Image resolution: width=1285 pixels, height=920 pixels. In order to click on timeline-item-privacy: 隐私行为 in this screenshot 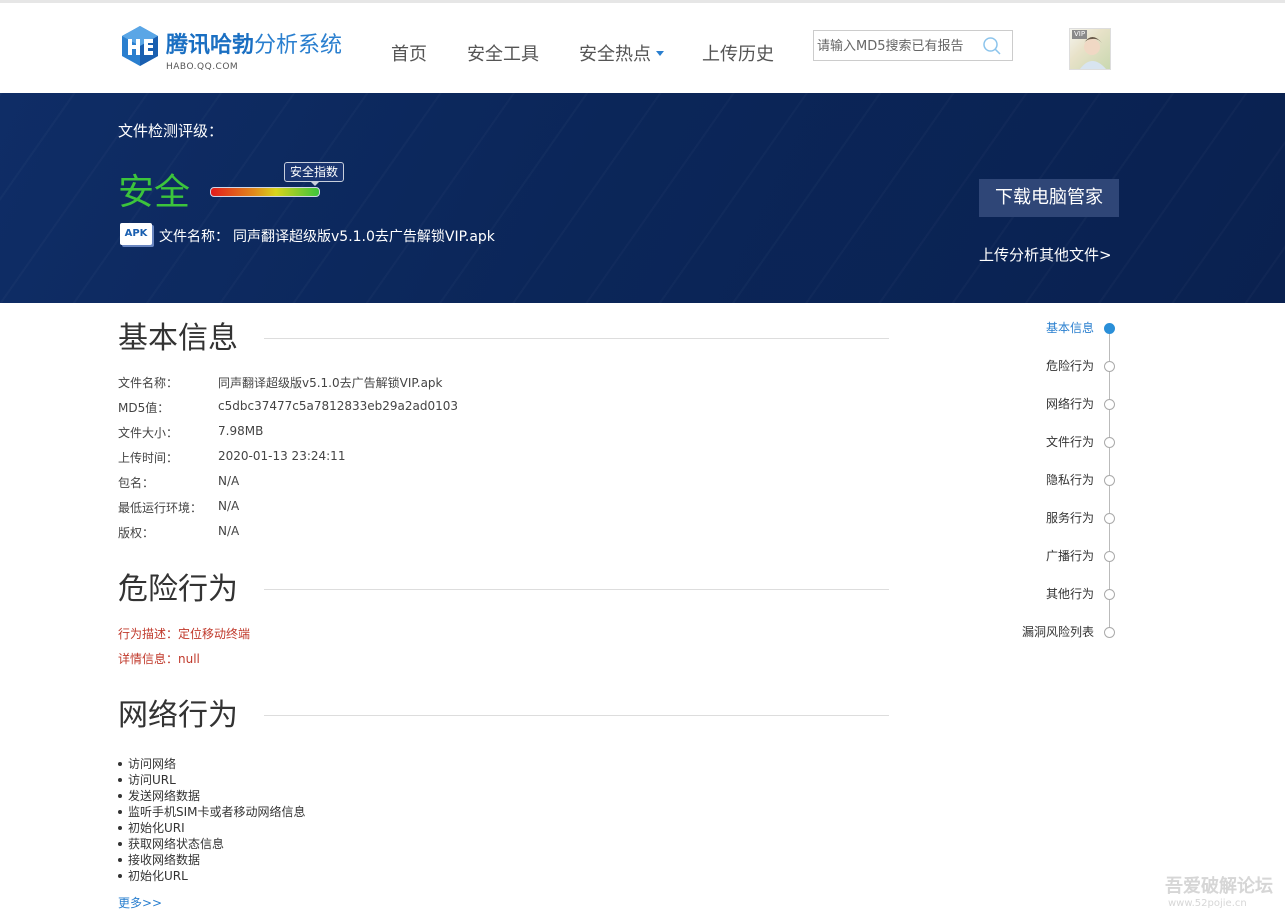, I will do `click(1060, 483)`.